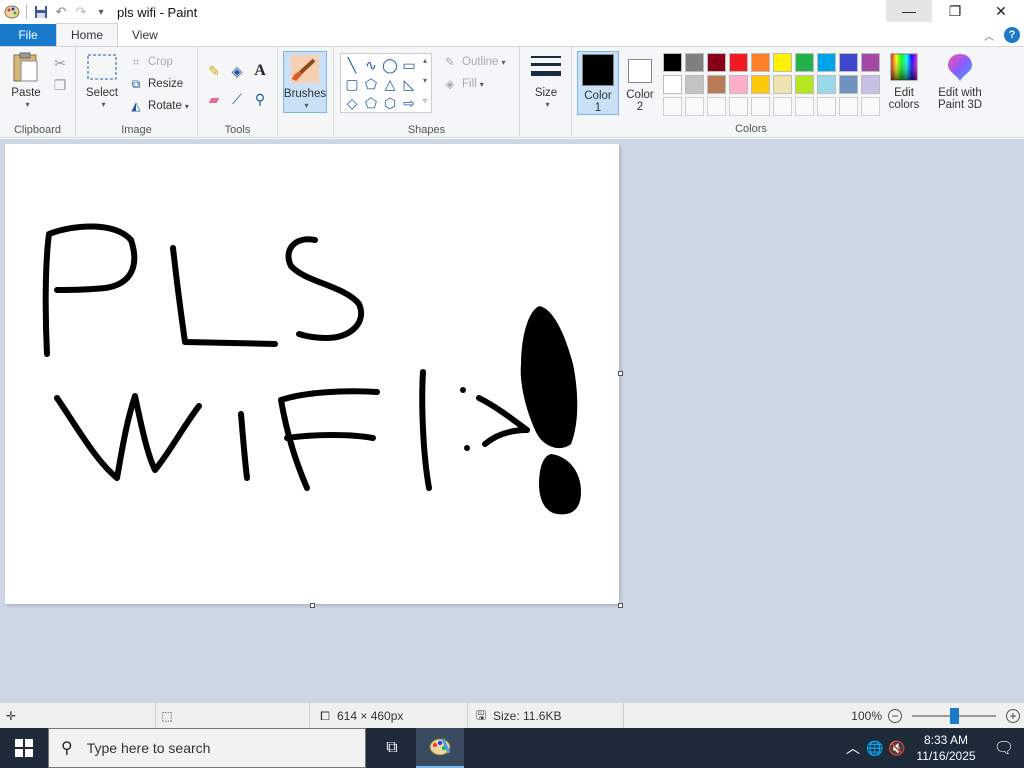 The image size is (1024, 768). What do you see at coordinates (260, 71) in the screenshot?
I see `text-tool-icon: A` at bounding box center [260, 71].